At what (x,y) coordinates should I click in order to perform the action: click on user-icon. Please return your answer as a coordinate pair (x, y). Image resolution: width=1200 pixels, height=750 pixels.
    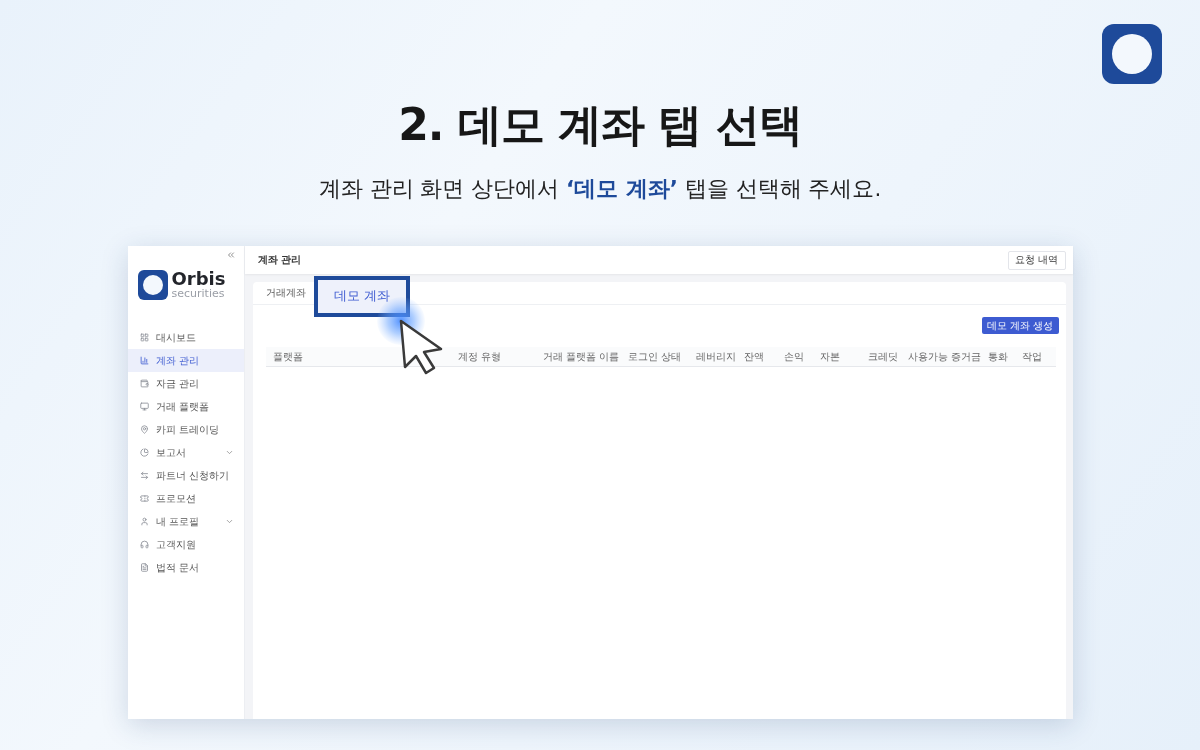
    Looking at the image, I should click on (144, 521).